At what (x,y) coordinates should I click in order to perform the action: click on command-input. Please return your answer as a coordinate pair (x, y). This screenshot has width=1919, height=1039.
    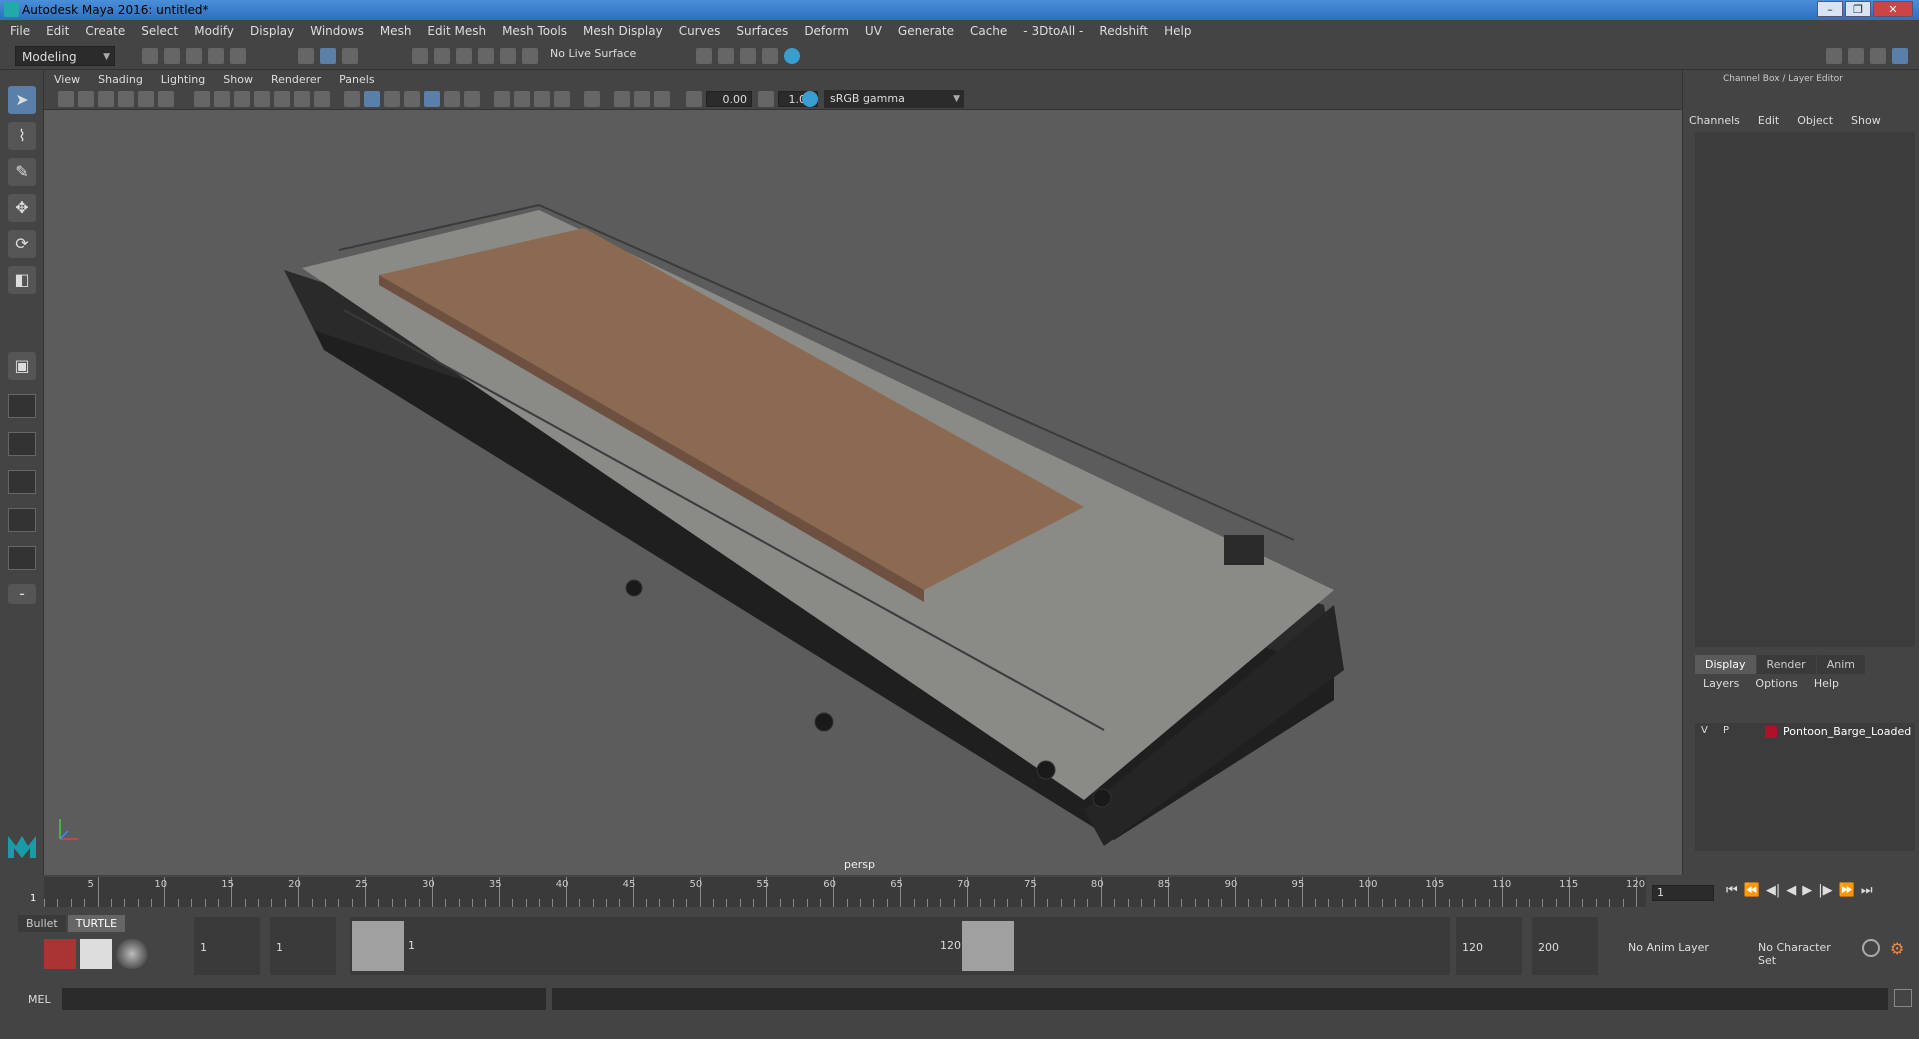
    Looking at the image, I should click on (304, 999).